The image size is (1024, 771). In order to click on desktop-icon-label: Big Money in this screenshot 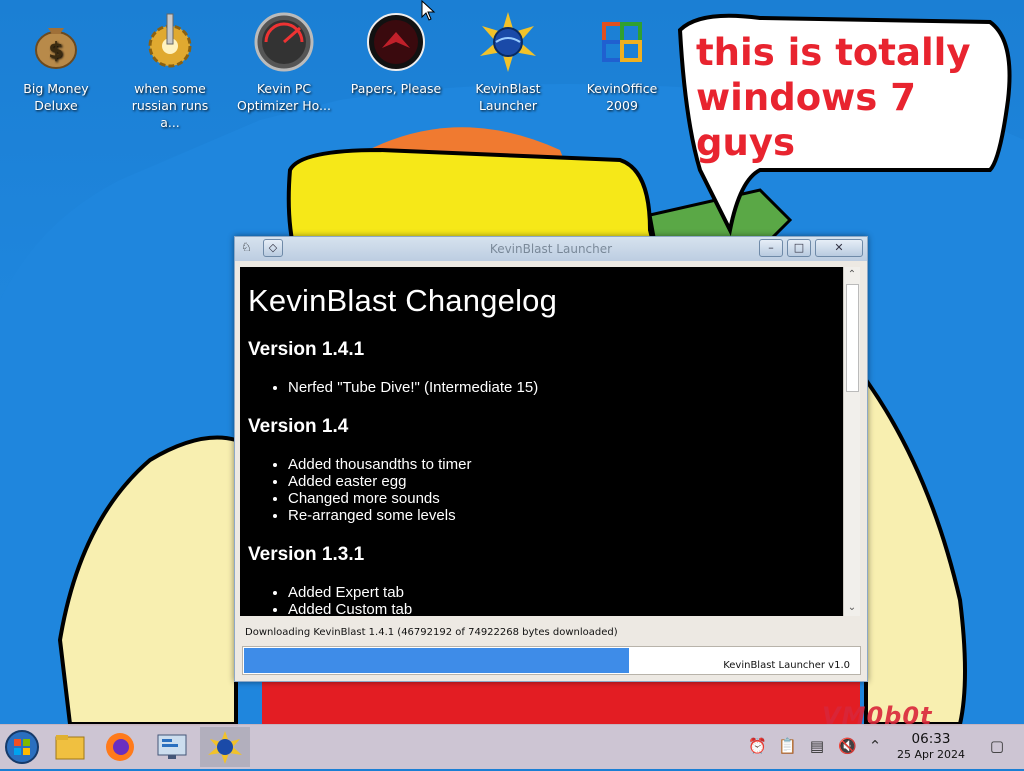, I will do `click(56, 88)`.